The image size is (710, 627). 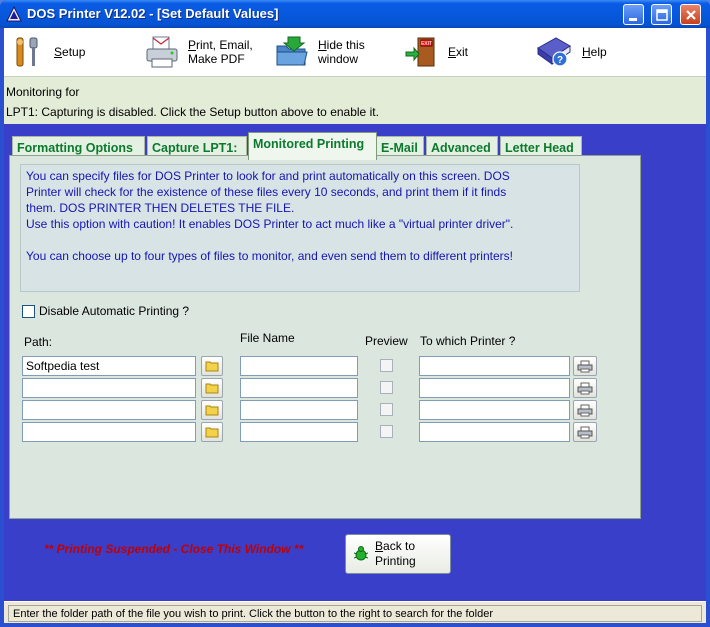 I want to click on file-name-column-header: File Name, so click(x=267, y=338).